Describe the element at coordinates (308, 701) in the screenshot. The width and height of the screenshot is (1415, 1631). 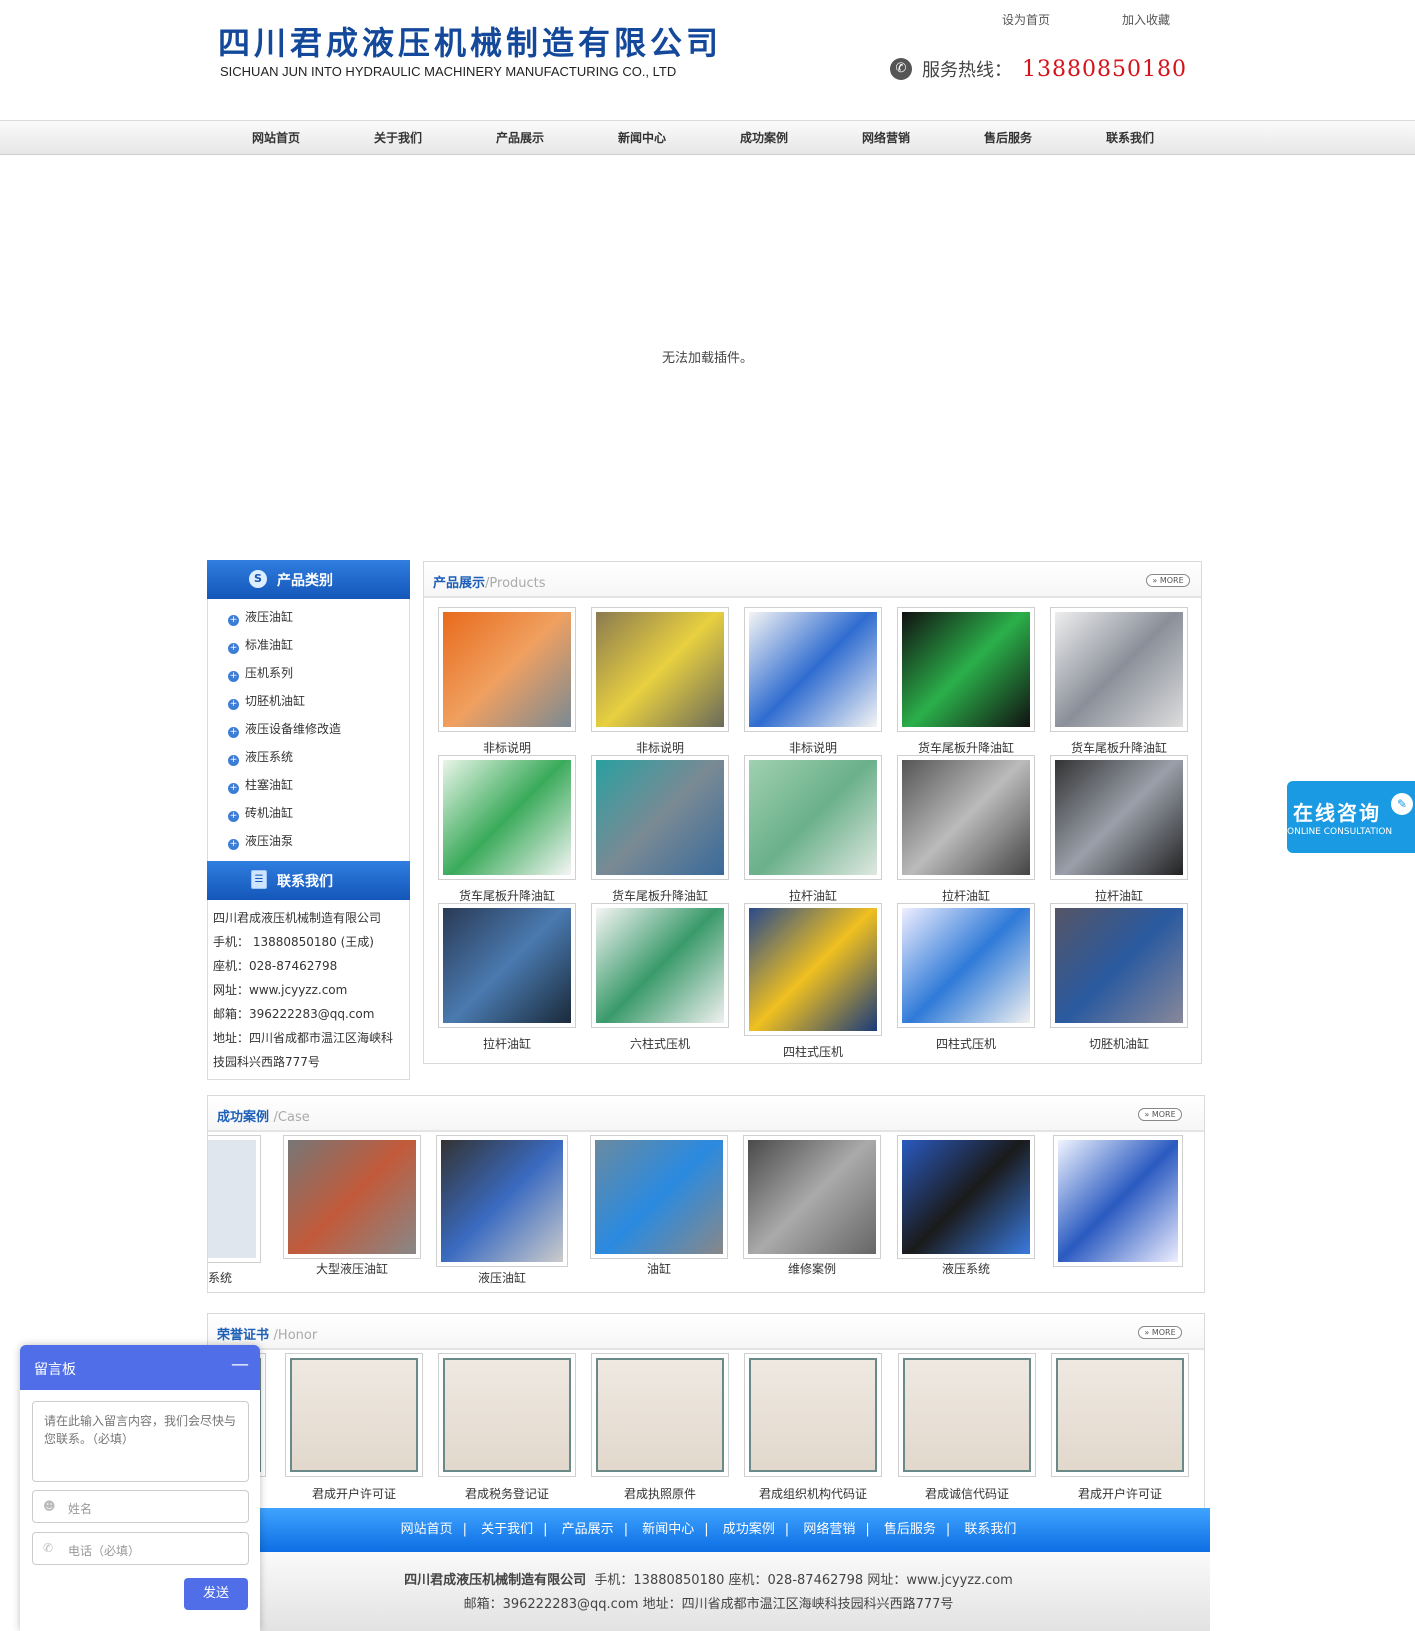
I see `category-item: + 切胚机油缸` at that location.